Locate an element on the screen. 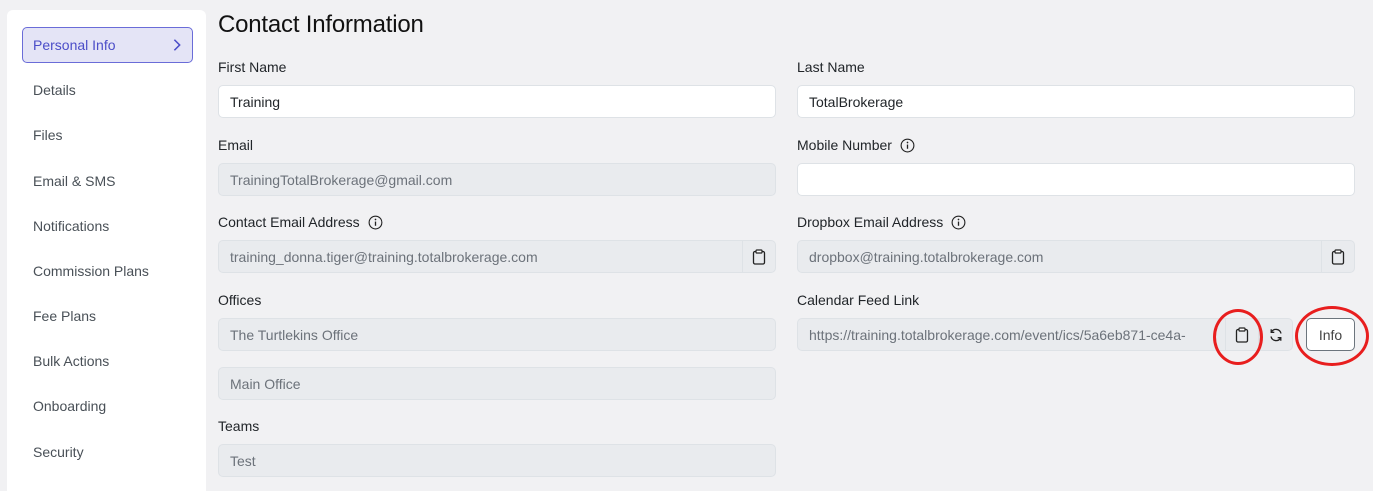  contact-email-group is located at coordinates (497, 256).